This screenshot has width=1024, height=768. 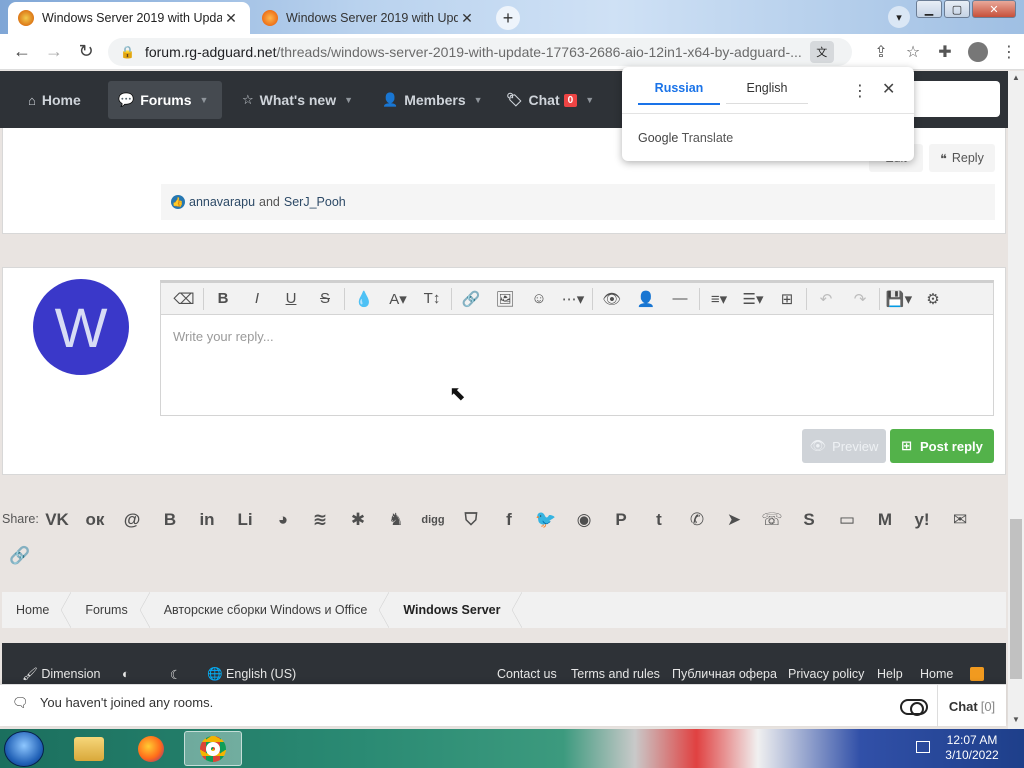 What do you see at coordinates (24, 749) in the screenshot?
I see `start-button` at bounding box center [24, 749].